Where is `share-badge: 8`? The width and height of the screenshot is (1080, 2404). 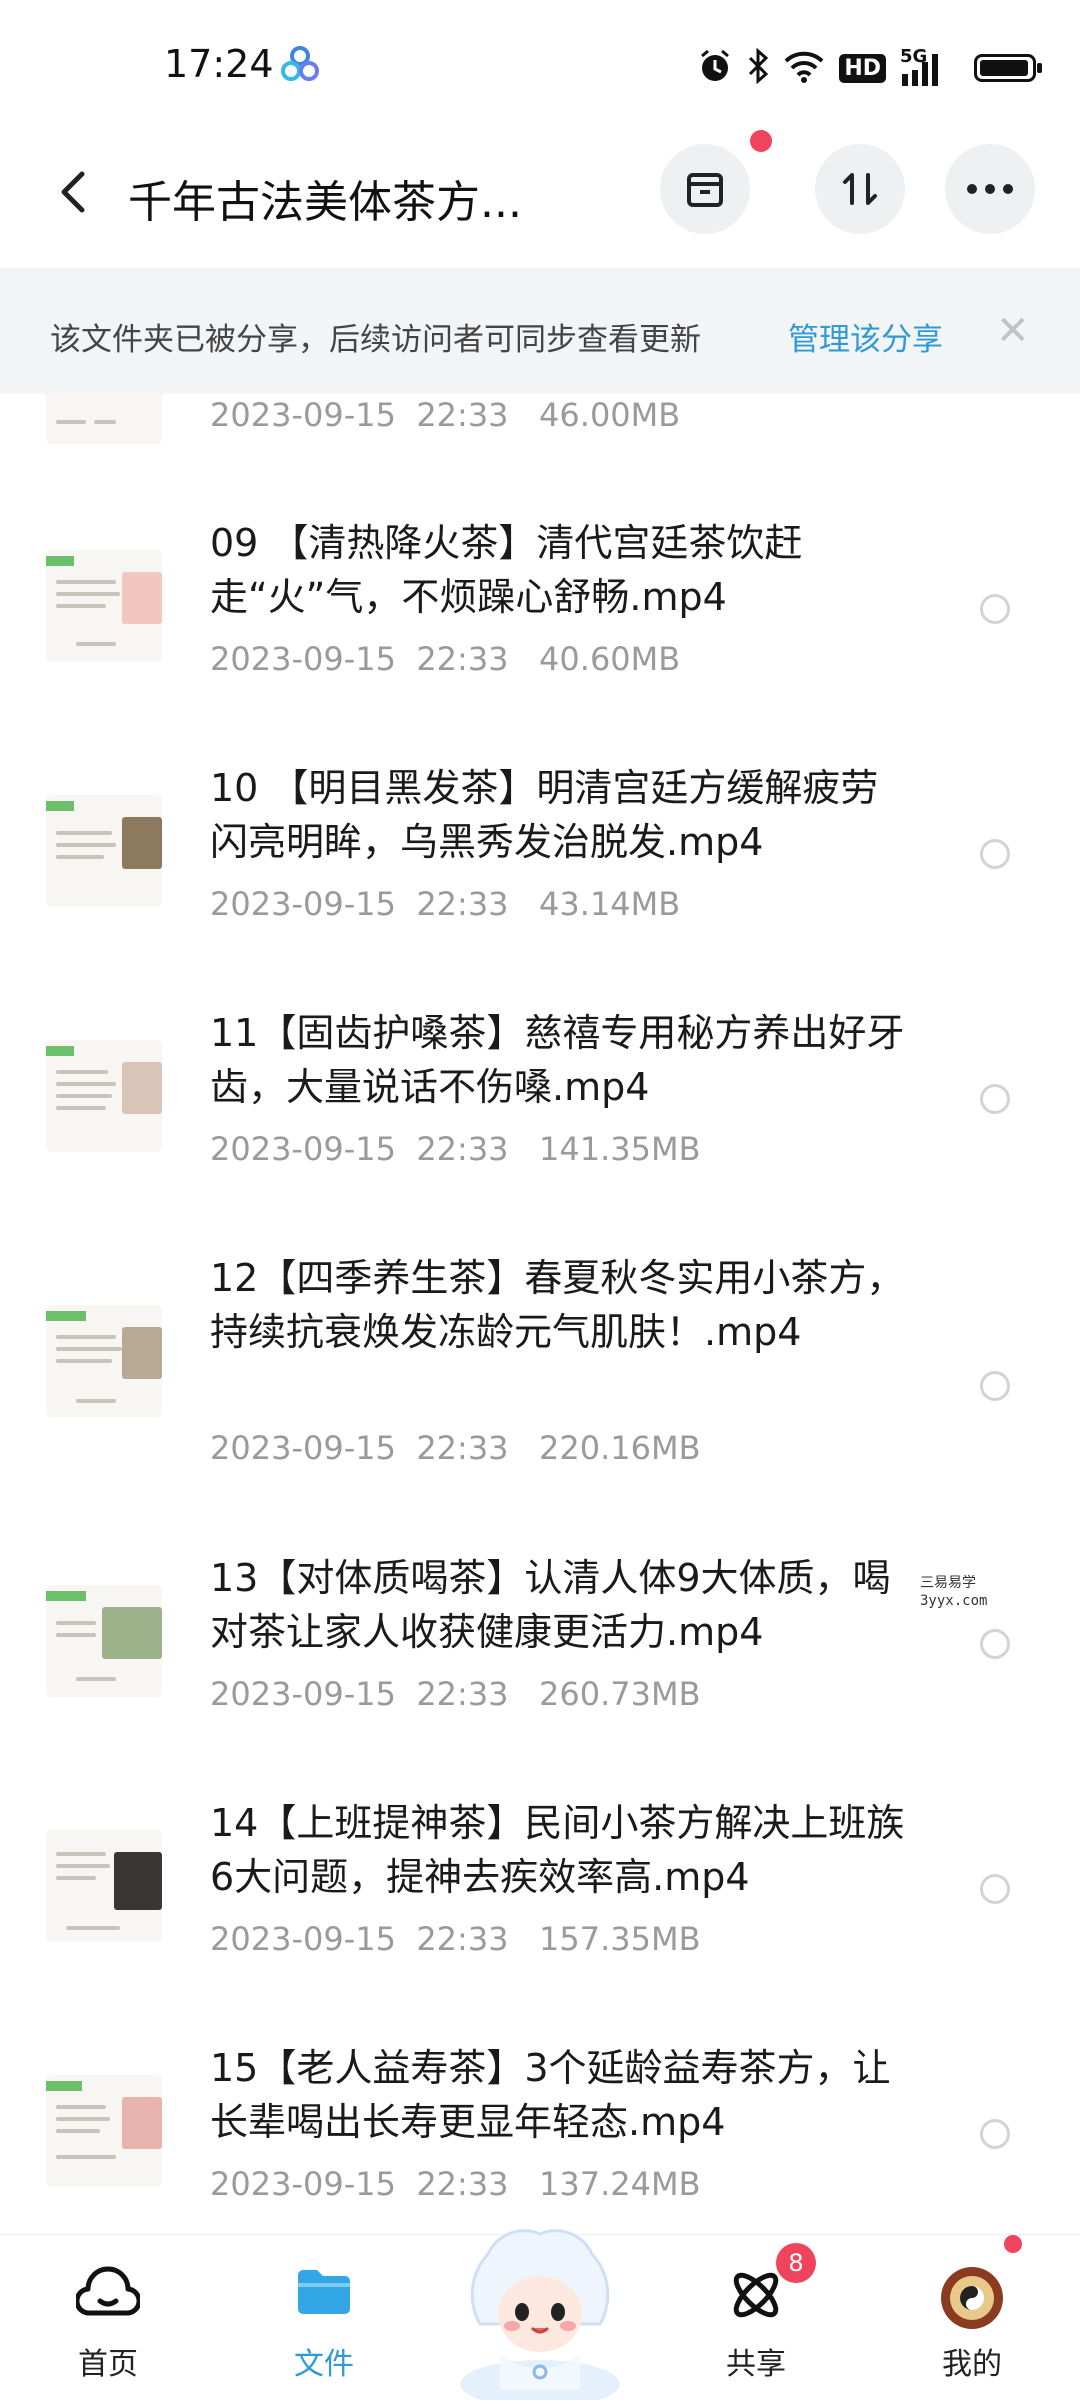
share-badge: 8 is located at coordinates (796, 2263).